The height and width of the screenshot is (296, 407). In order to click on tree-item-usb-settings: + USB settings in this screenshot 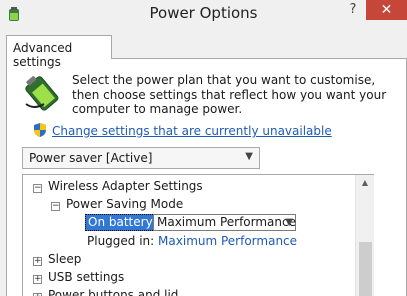, I will do `click(78, 277)`.